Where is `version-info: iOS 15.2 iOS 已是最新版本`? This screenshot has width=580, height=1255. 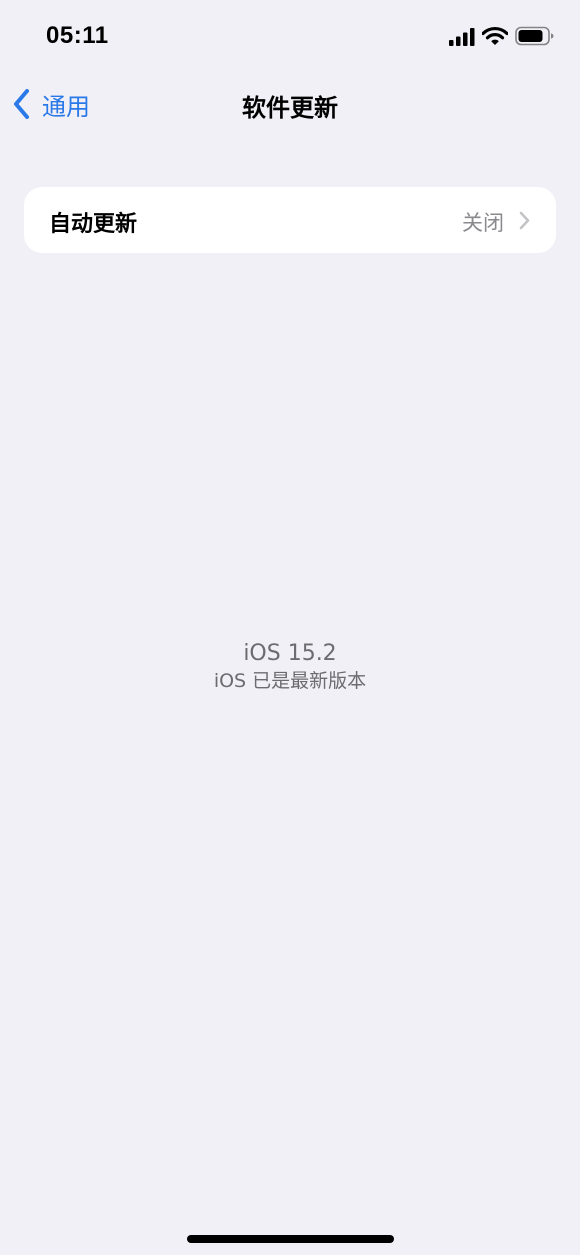
version-info: iOS 15.2 iOS 已是最新版本 is located at coordinates (290, 667).